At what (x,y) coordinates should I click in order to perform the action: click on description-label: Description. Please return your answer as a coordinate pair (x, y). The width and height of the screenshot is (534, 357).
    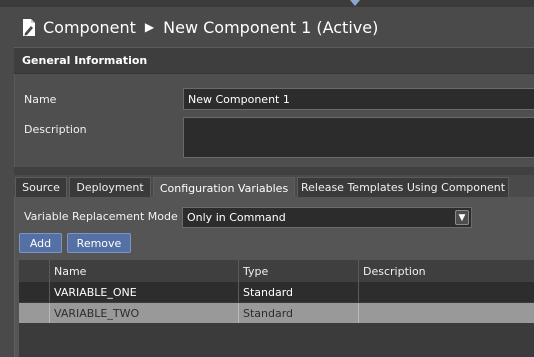
    Looking at the image, I should click on (55, 129).